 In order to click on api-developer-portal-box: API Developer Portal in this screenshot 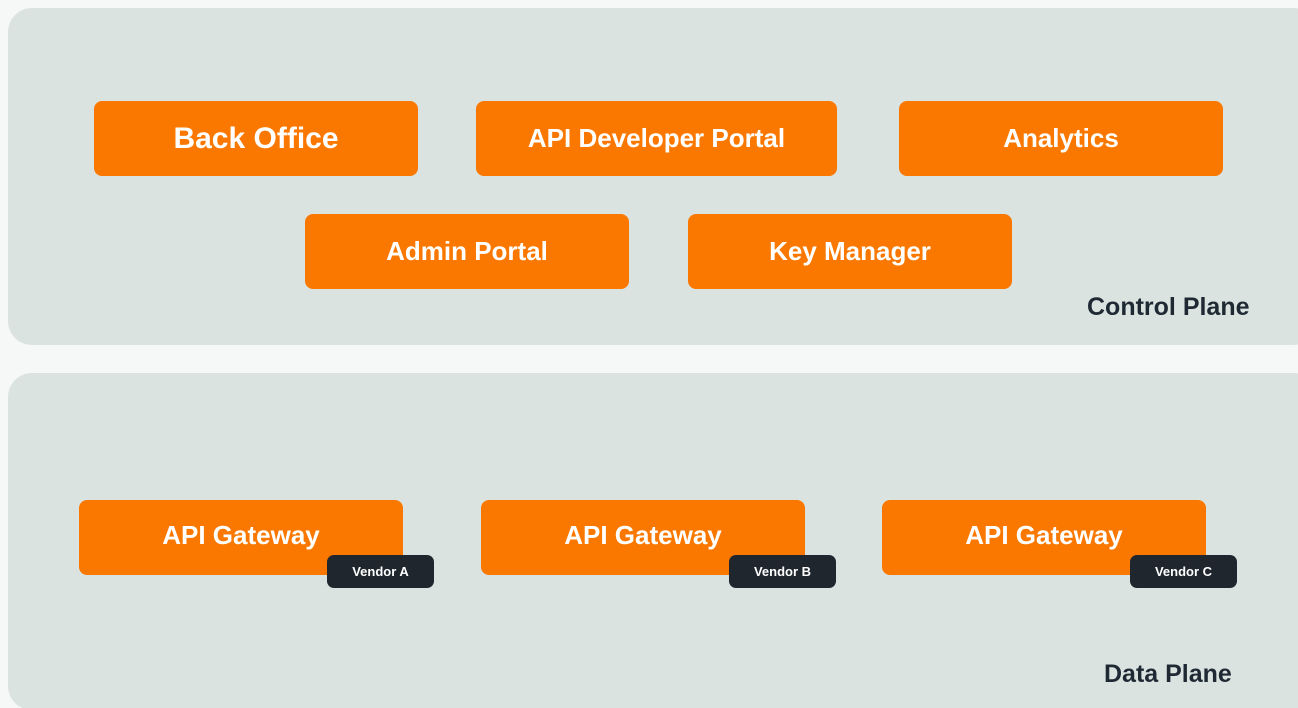, I will do `click(656, 138)`.